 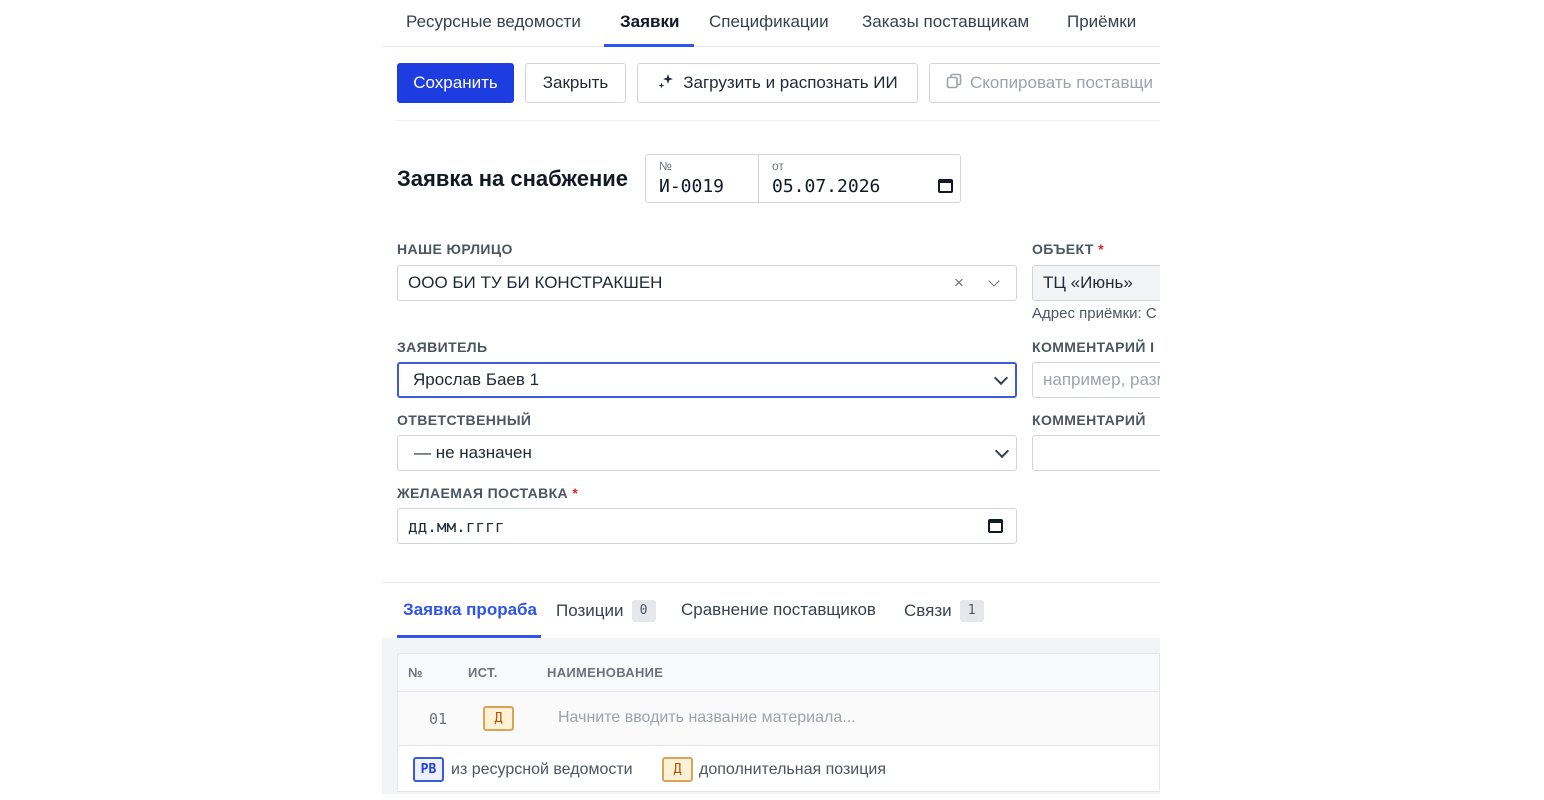 What do you see at coordinates (691, 186) in the screenshot?
I see `number-input: И-0019` at bounding box center [691, 186].